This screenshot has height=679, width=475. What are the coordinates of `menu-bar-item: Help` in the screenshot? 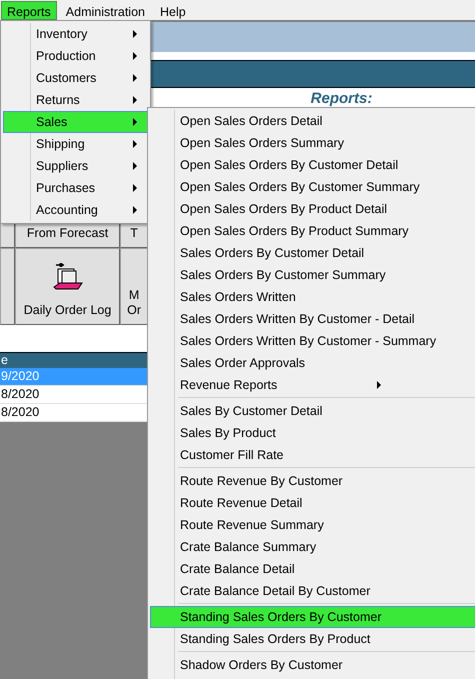 It's located at (173, 10).